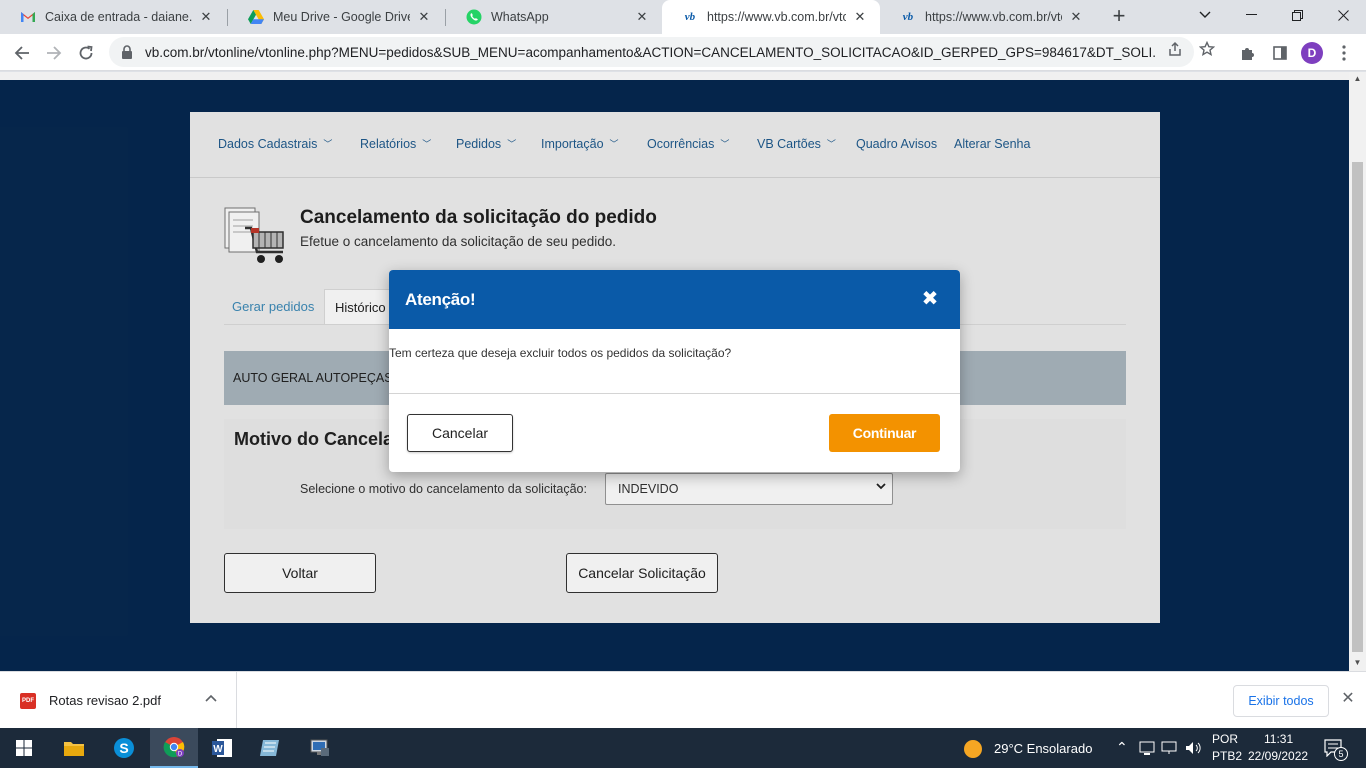 Image resolution: width=1366 pixels, height=768 pixels. What do you see at coordinates (674, 393) in the screenshot?
I see `dialog-divider` at bounding box center [674, 393].